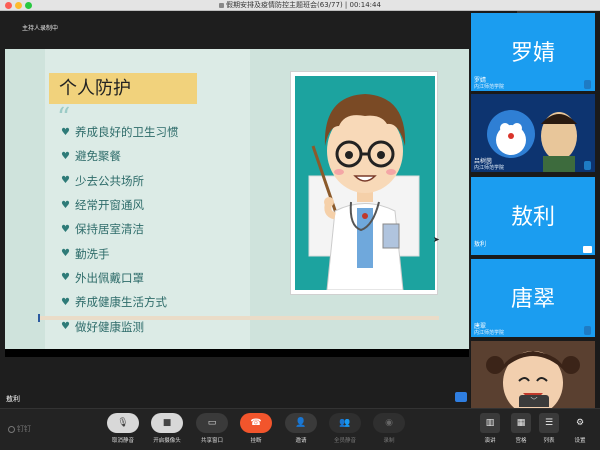  I want to click on slide-bullet-item: ♥ 保持居室清洁, so click(120, 229).